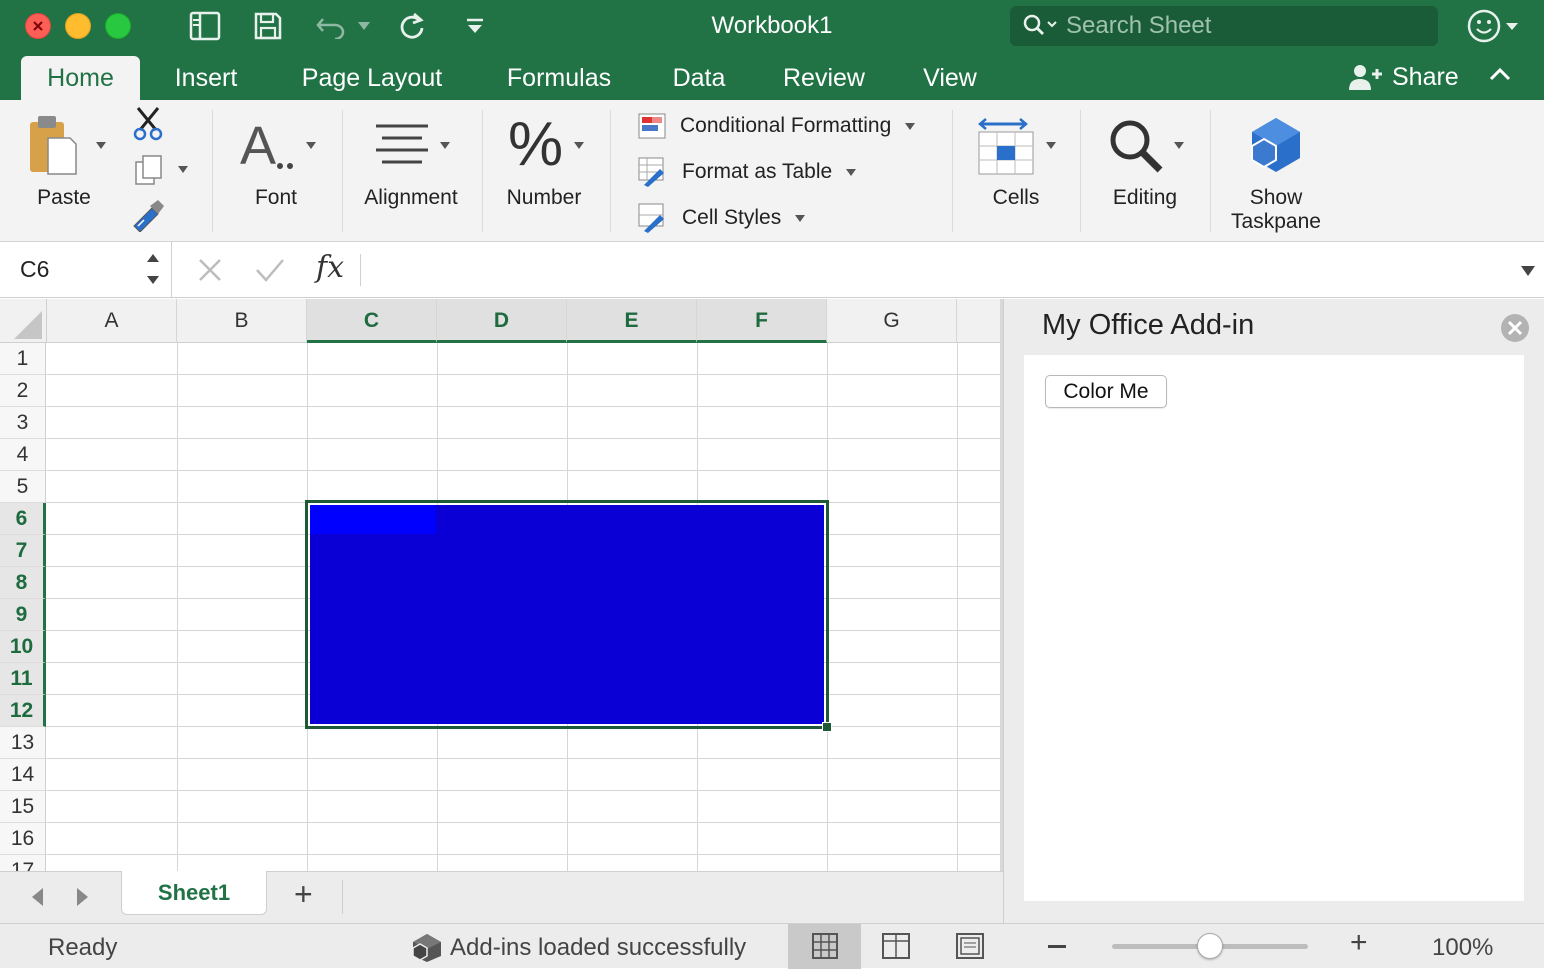 This screenshot has width=1544, height=969. I want to click on redo-icon, so click(412, 26).